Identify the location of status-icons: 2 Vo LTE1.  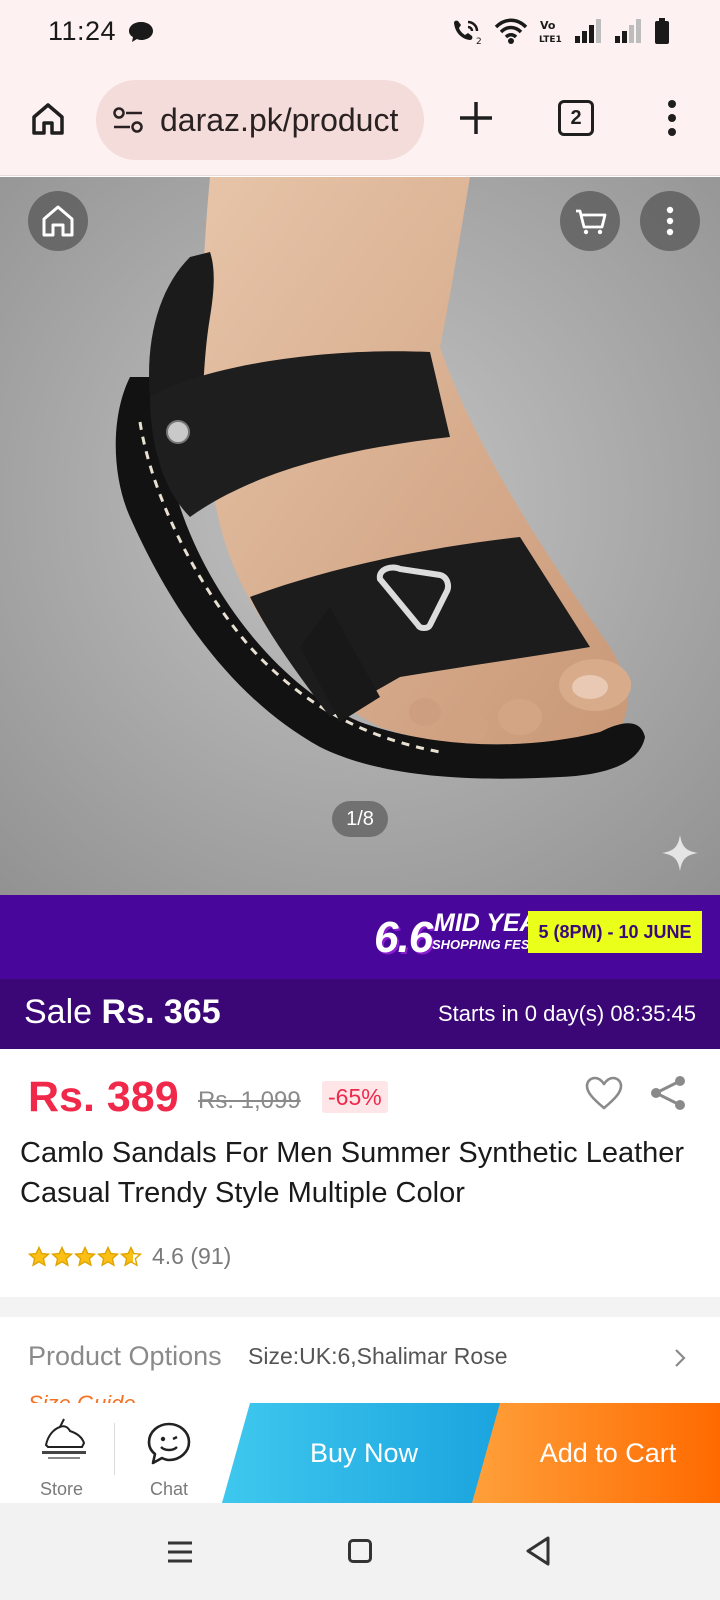
(560, 31).